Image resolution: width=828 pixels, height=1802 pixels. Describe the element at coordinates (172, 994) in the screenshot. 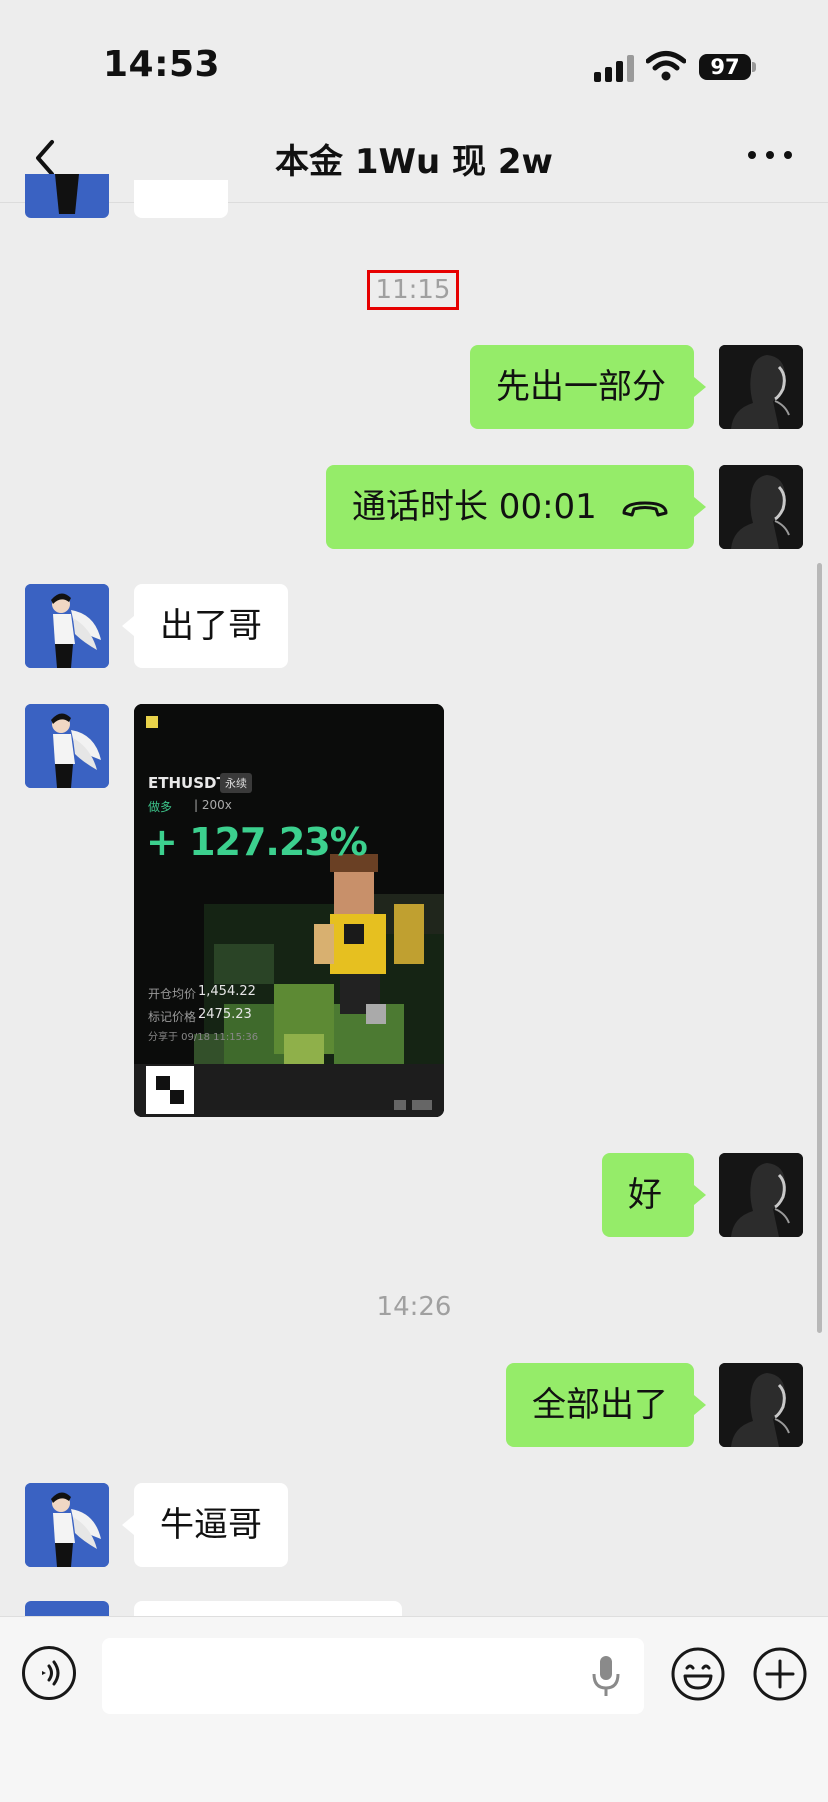

I see `card-open-label: 开仓均价` at that location.